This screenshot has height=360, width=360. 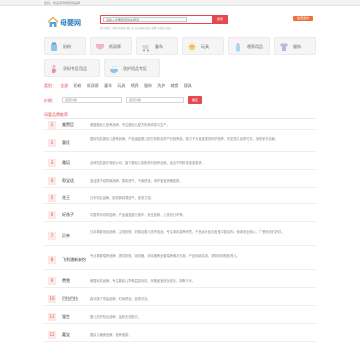 What do you see at coordinates (74, 260) in the screenshot?
I see `brand-name: 飞利浦新安怡` at bounding box center [74, 260].